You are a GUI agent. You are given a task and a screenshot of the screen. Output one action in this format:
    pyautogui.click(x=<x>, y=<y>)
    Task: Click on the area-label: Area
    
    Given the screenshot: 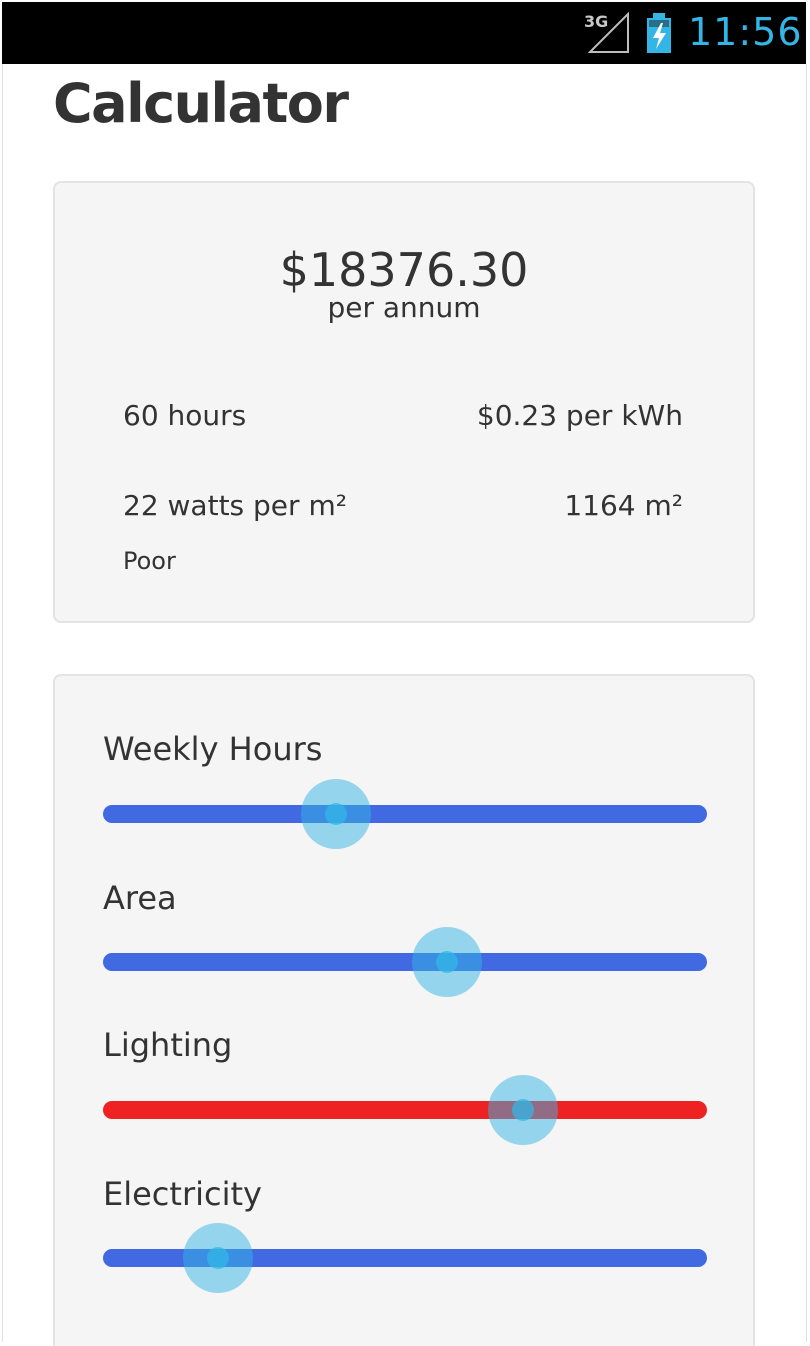 What is the action you would take?
    pyautogui.click(x=140, y=898)
    